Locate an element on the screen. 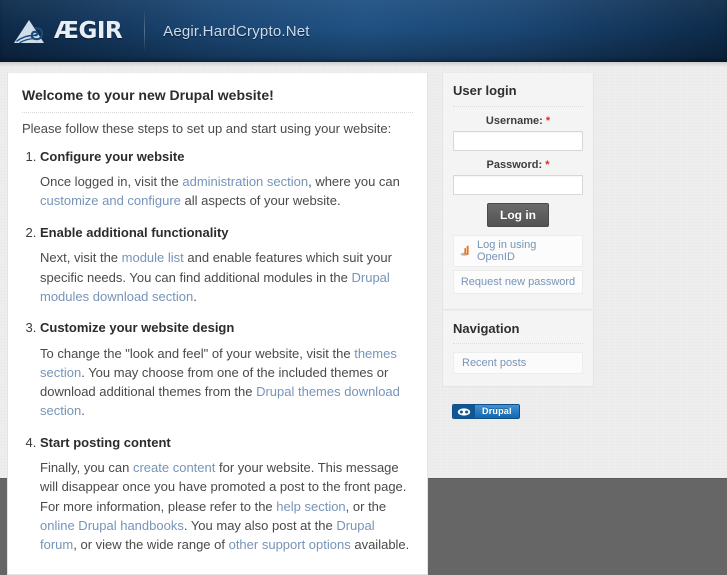 Image resolution: width=727 pixels, height=575 pixels. request-password-row: Request new password is located at coordinates (518, 281).